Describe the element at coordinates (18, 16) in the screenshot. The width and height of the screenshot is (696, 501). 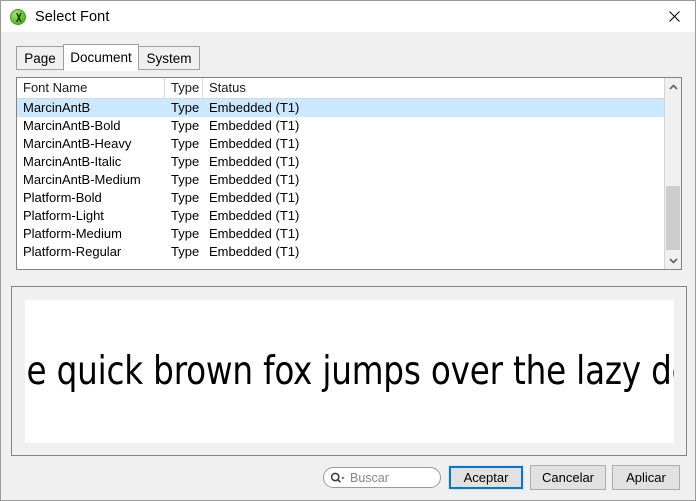
I see `pdf-font-icon` at that location.